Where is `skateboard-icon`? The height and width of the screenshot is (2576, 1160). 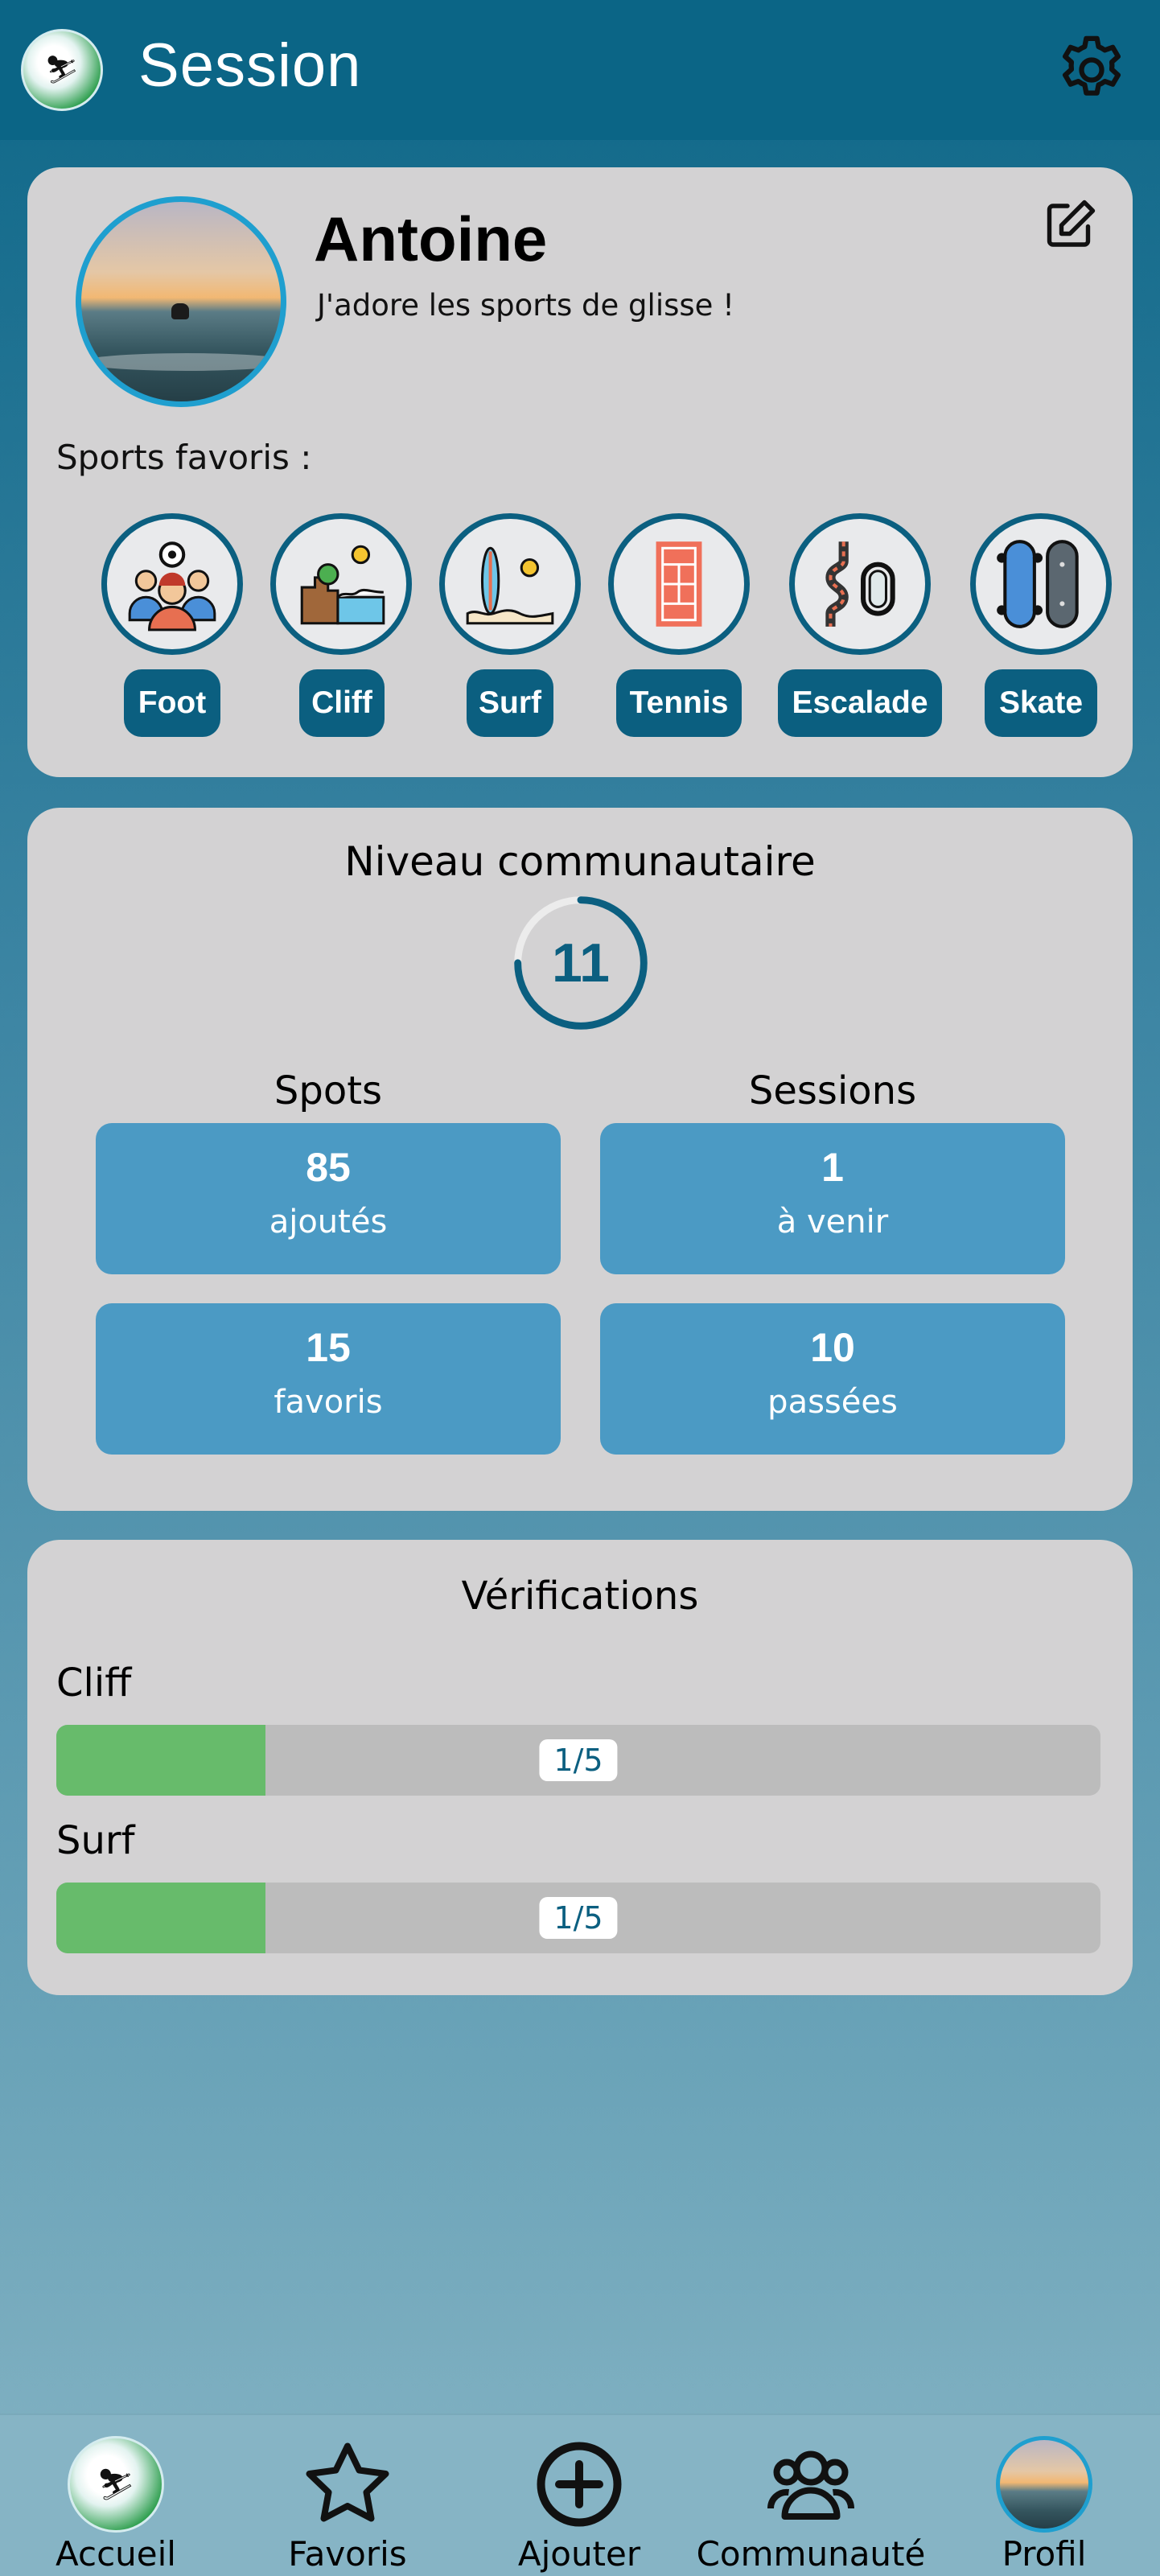 skateboard-icon is located at coordinates (1041, 584).